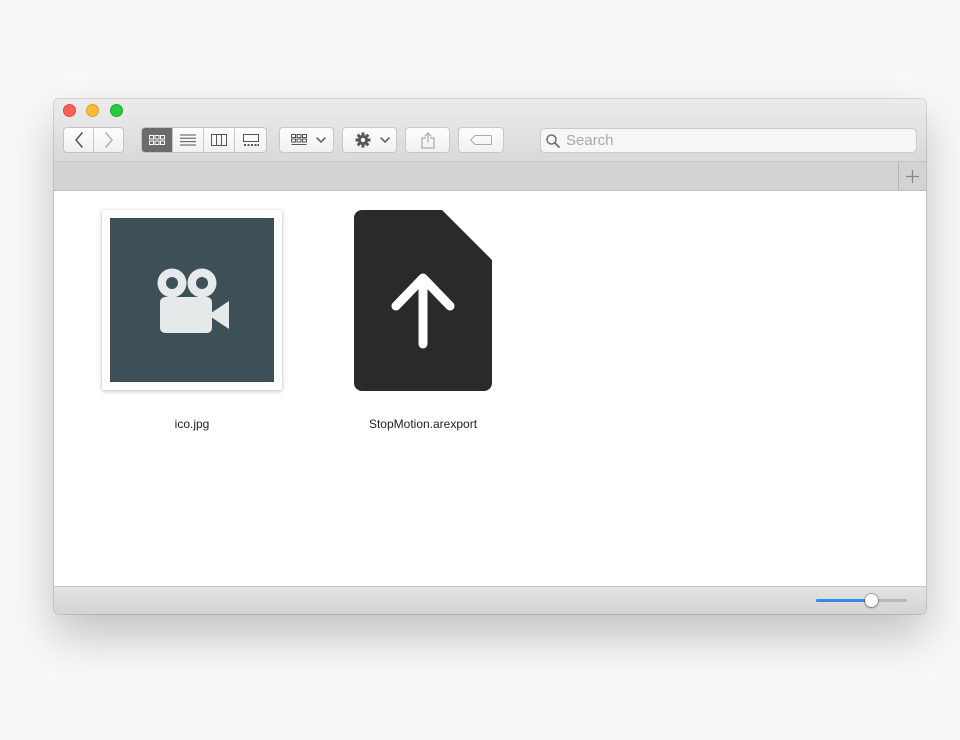  I want to click on columns-icon, so click(219, 140).